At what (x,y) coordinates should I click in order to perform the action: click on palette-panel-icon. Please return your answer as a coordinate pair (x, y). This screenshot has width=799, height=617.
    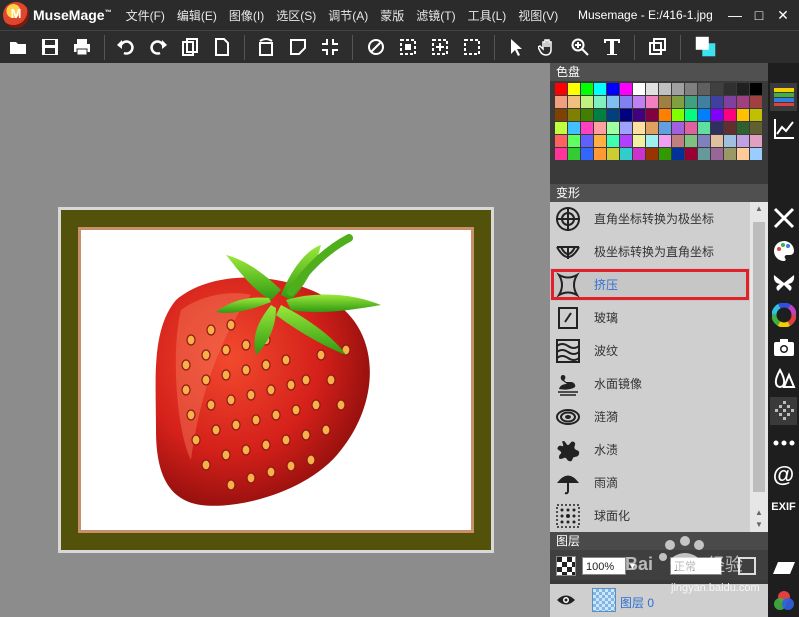
    Looking at the image, I should click on (783, 97).